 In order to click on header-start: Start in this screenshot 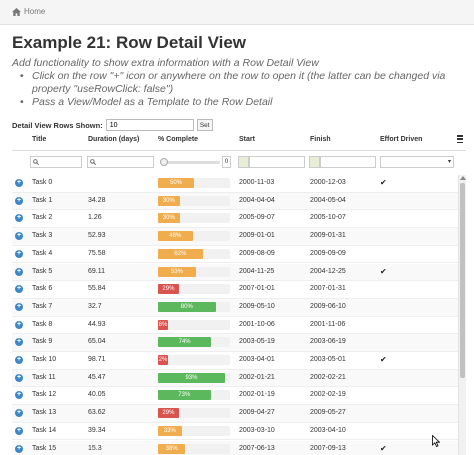, I will do `click(247, 139)`.